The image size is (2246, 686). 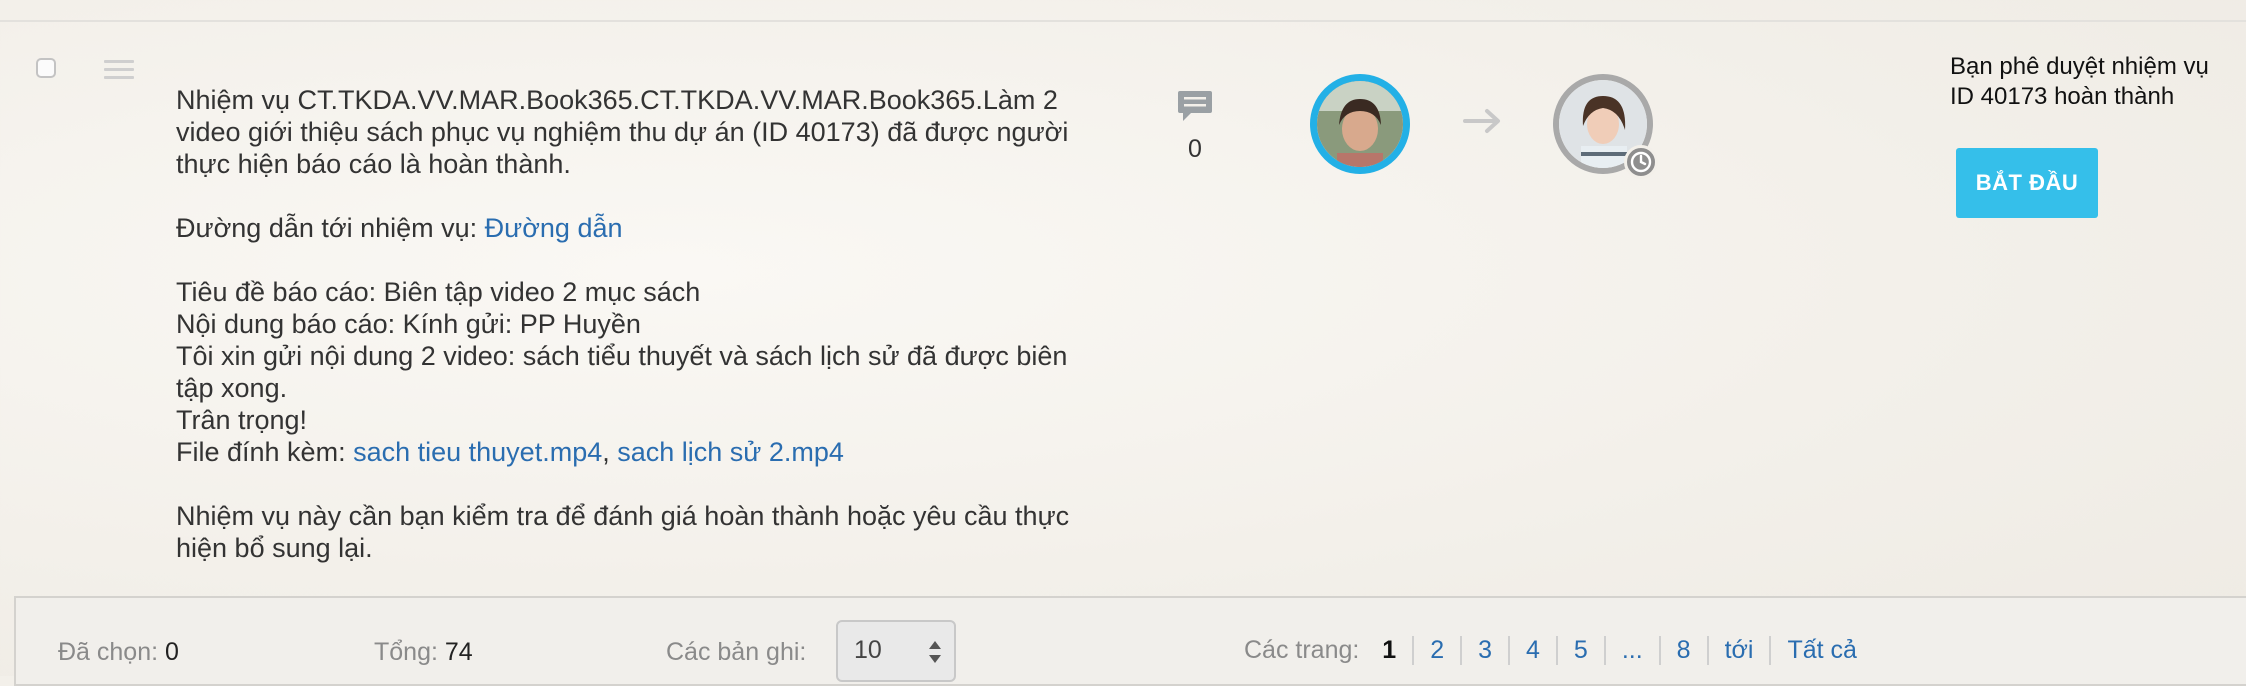 I want to click on message-line: thực hiện báo cáo là hoàn thành., so click(x=373, y=164).